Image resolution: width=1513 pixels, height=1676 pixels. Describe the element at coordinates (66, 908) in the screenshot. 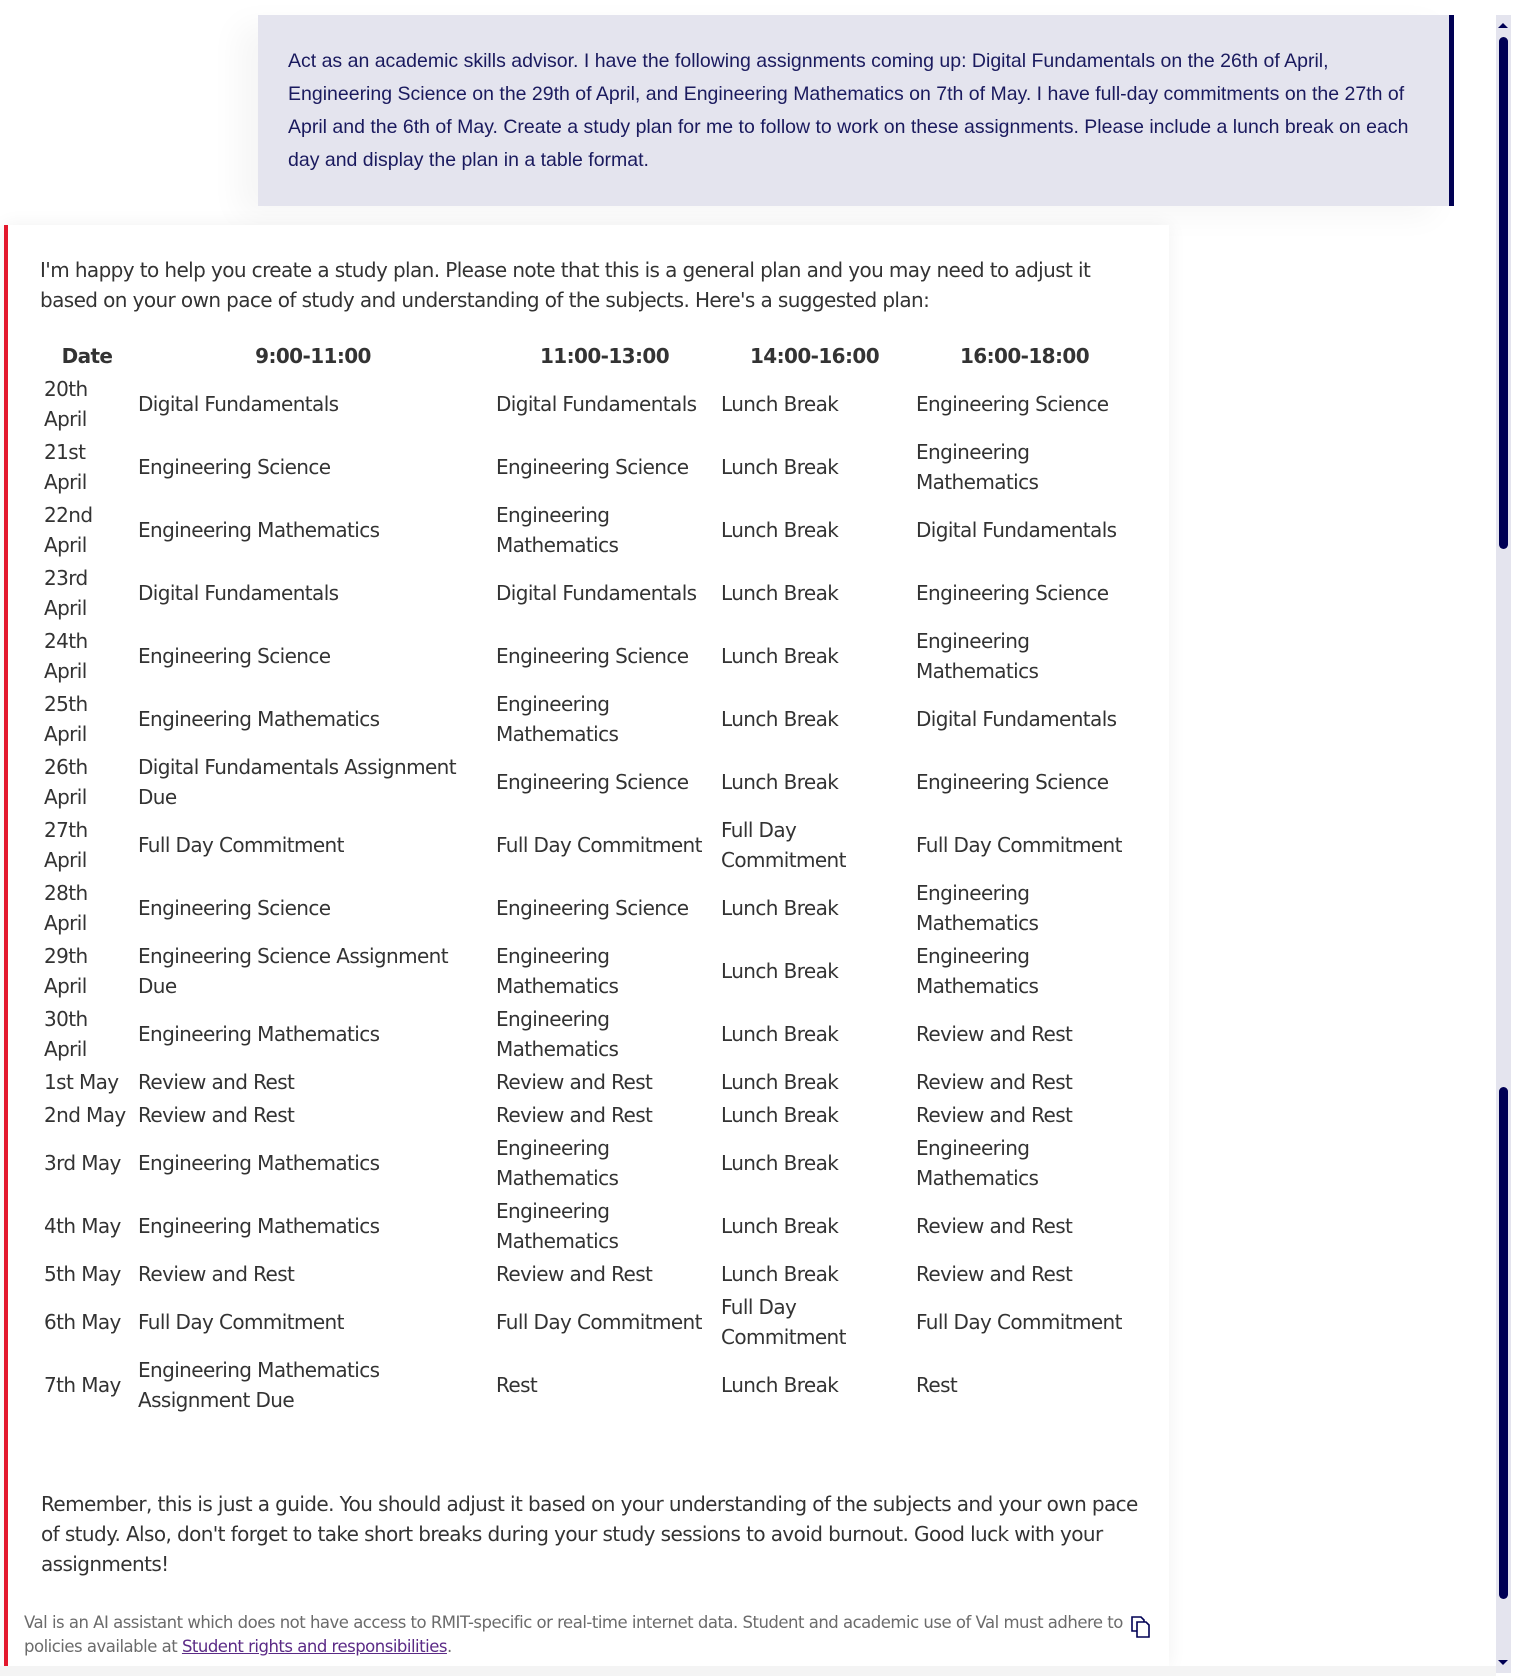

I see `cell-date: 28th April` at that location.